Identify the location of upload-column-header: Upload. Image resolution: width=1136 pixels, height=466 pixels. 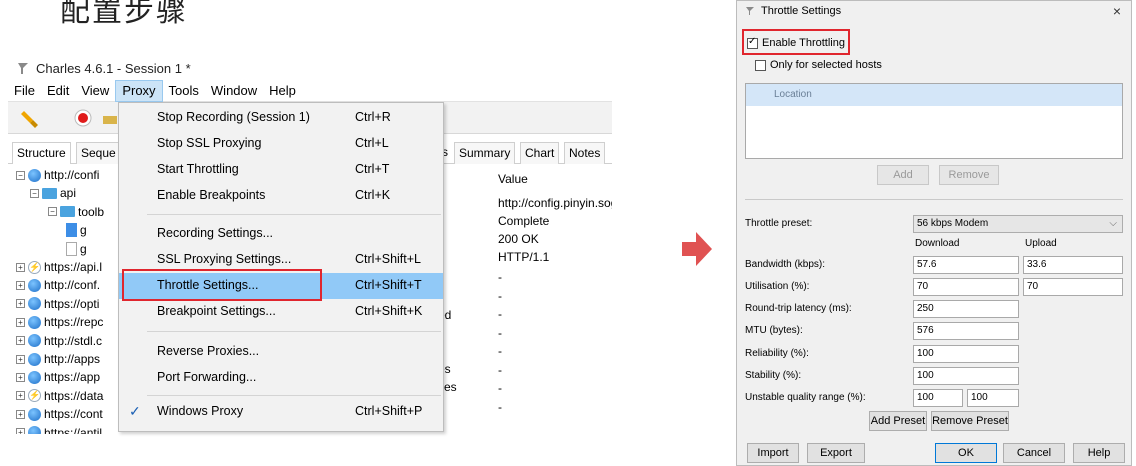
(1041, 243).